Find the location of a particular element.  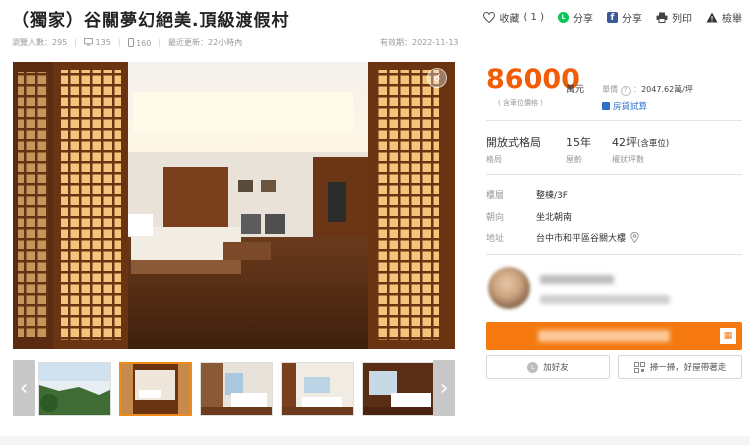

favorite-count: ( 1 ) is located at coordinates (533, 17).